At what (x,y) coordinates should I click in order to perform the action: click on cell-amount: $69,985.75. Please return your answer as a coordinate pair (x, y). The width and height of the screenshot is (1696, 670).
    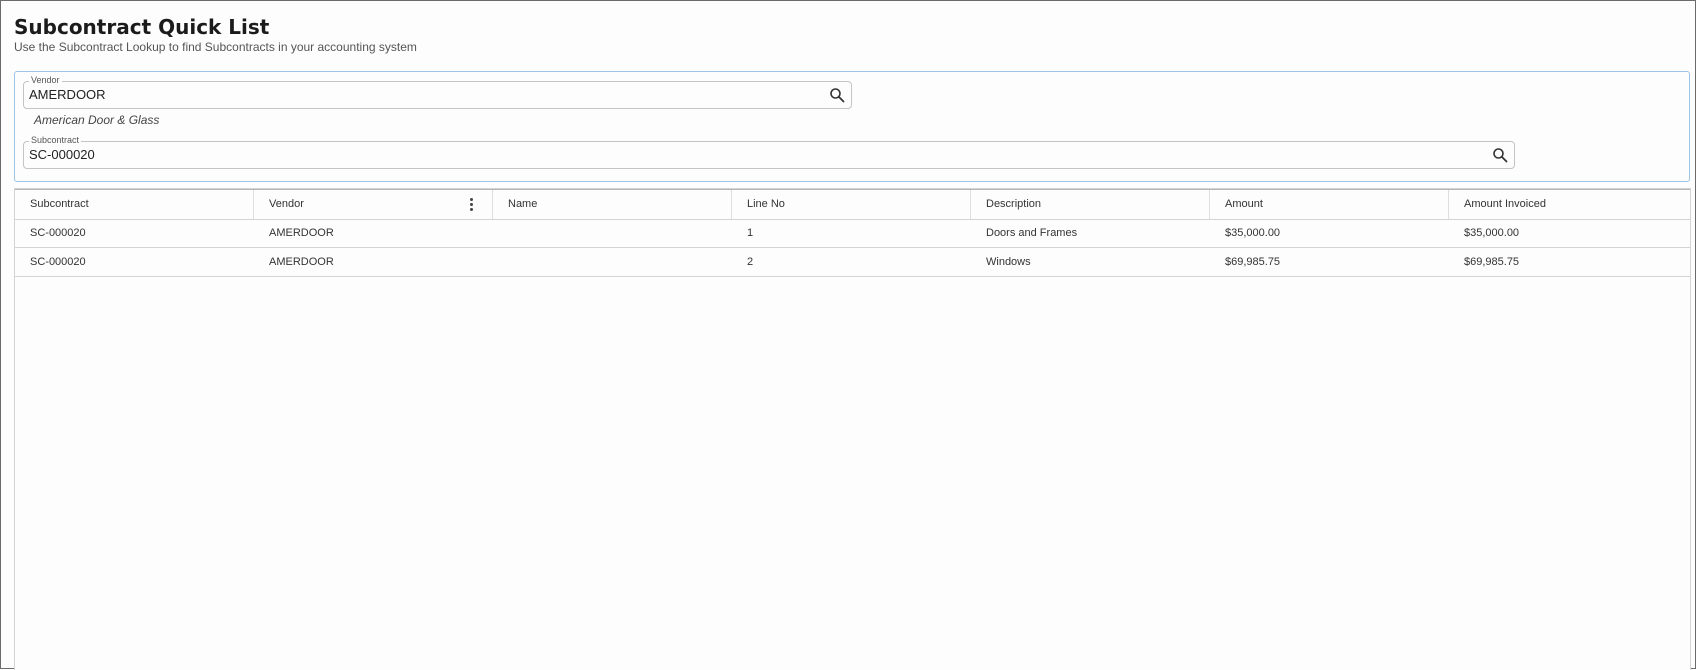
    Looking at the image, I should click on (1253, 262).